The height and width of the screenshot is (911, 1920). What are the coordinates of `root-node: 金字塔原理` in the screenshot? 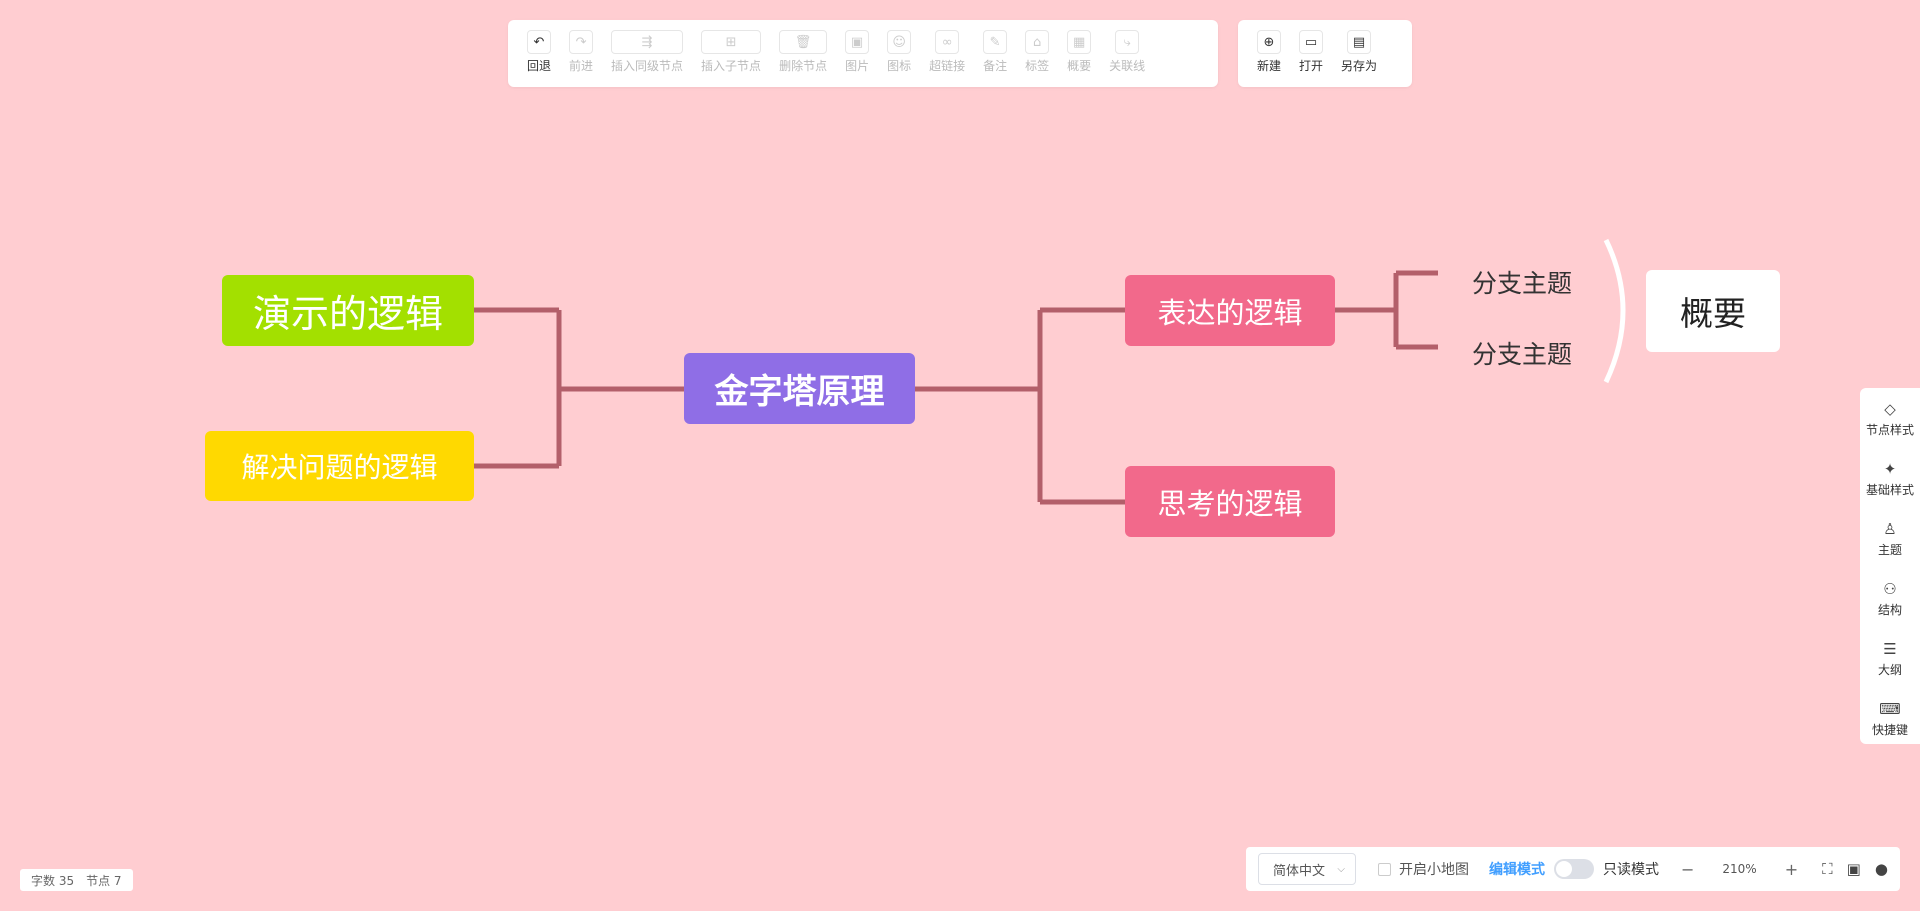 It's located at (799, 388).